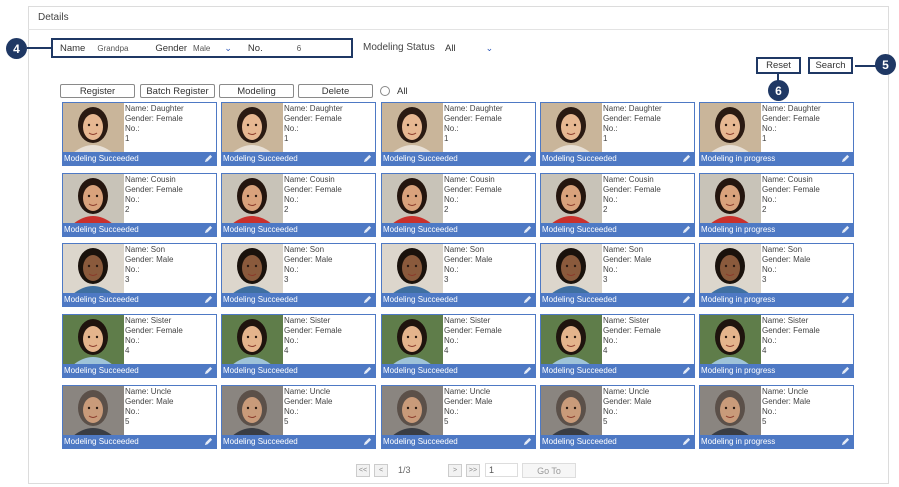 Image resolution: width=899 pixels, height=487 pixels. What do you see at coordinates (455, 470) in the screenshot?
I see `next-page-button: >` at bounding box center [455, 470].